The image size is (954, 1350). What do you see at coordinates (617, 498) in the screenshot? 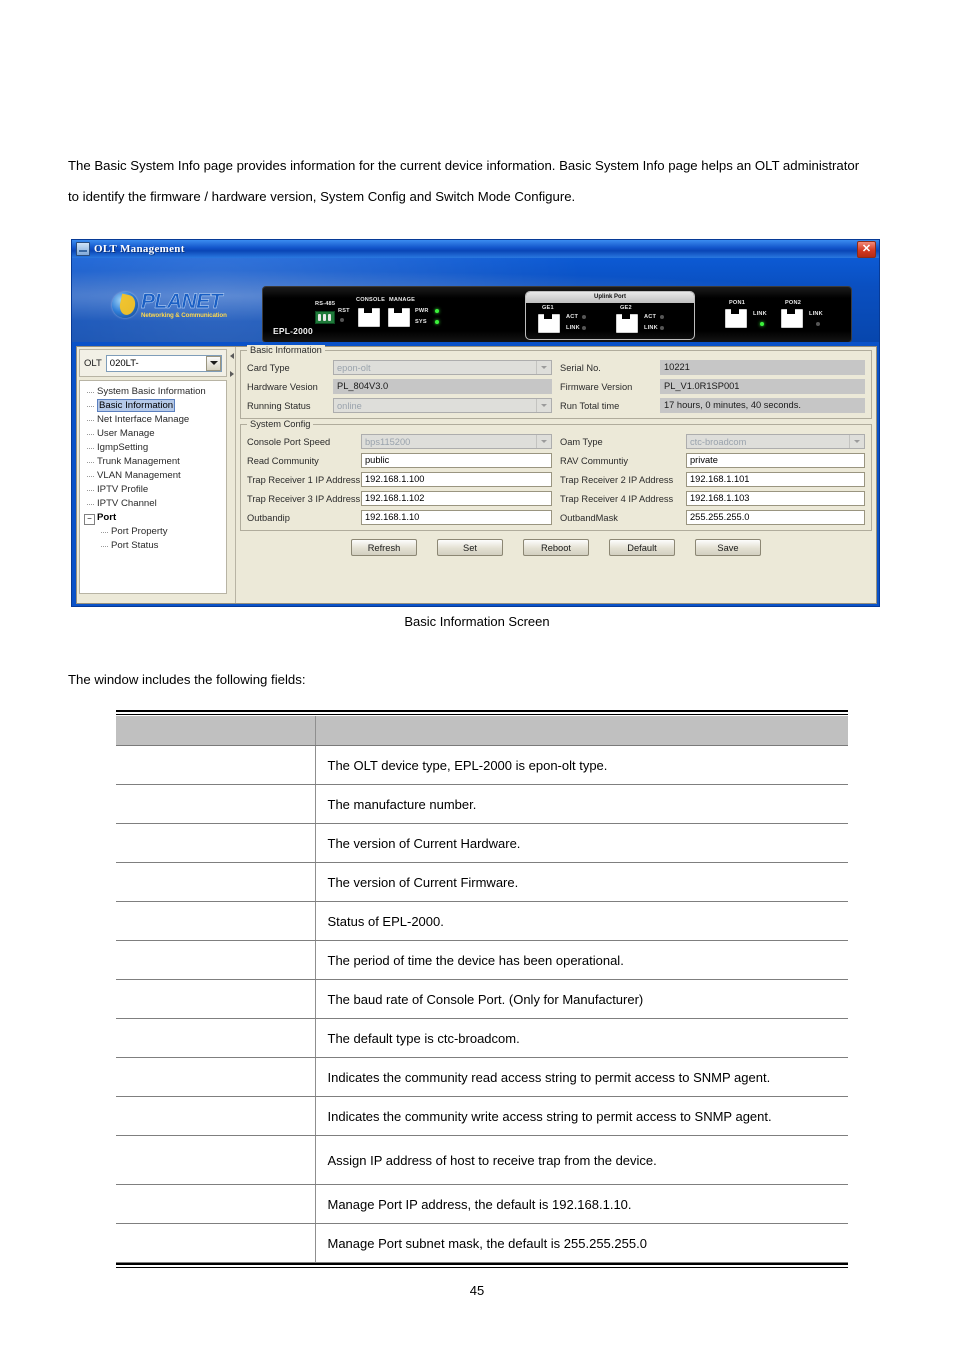
I see `trap-receiver-4-label: Trap Receiver 4 IP Address` at bounding box center [617, 498].